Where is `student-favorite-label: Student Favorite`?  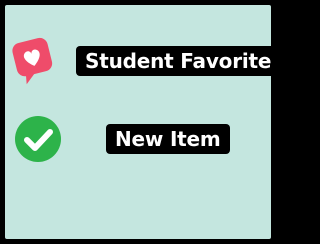
student-favorite-label: Student Favorite is located at coordinates (178, 61).